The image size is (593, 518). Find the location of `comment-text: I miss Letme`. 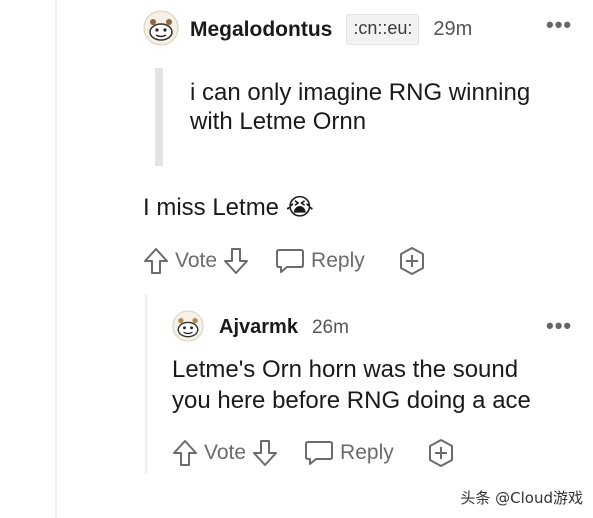

comment-text: I miss Letme is located at coordinates (211, 207).